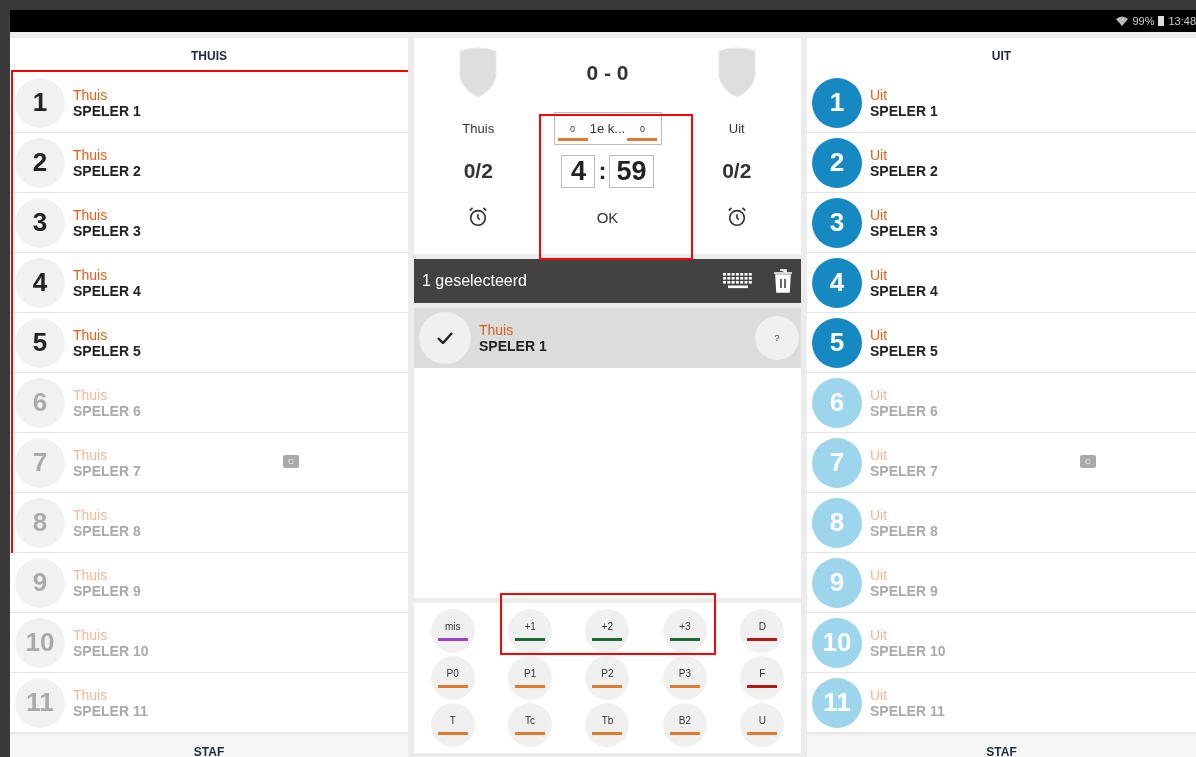 The height and width of the screenshot is (757, 1196). Describe the element at coordinates (607, 73) in the screenshot. I see `match-score: 0 - 0` at that location.